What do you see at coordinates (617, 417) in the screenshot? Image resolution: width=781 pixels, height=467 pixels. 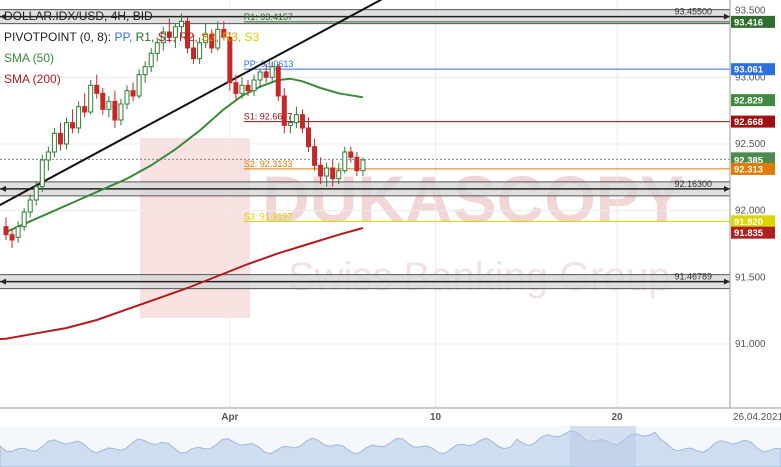 I see `x-tick-label: 20` at bounding box center [617, 417].